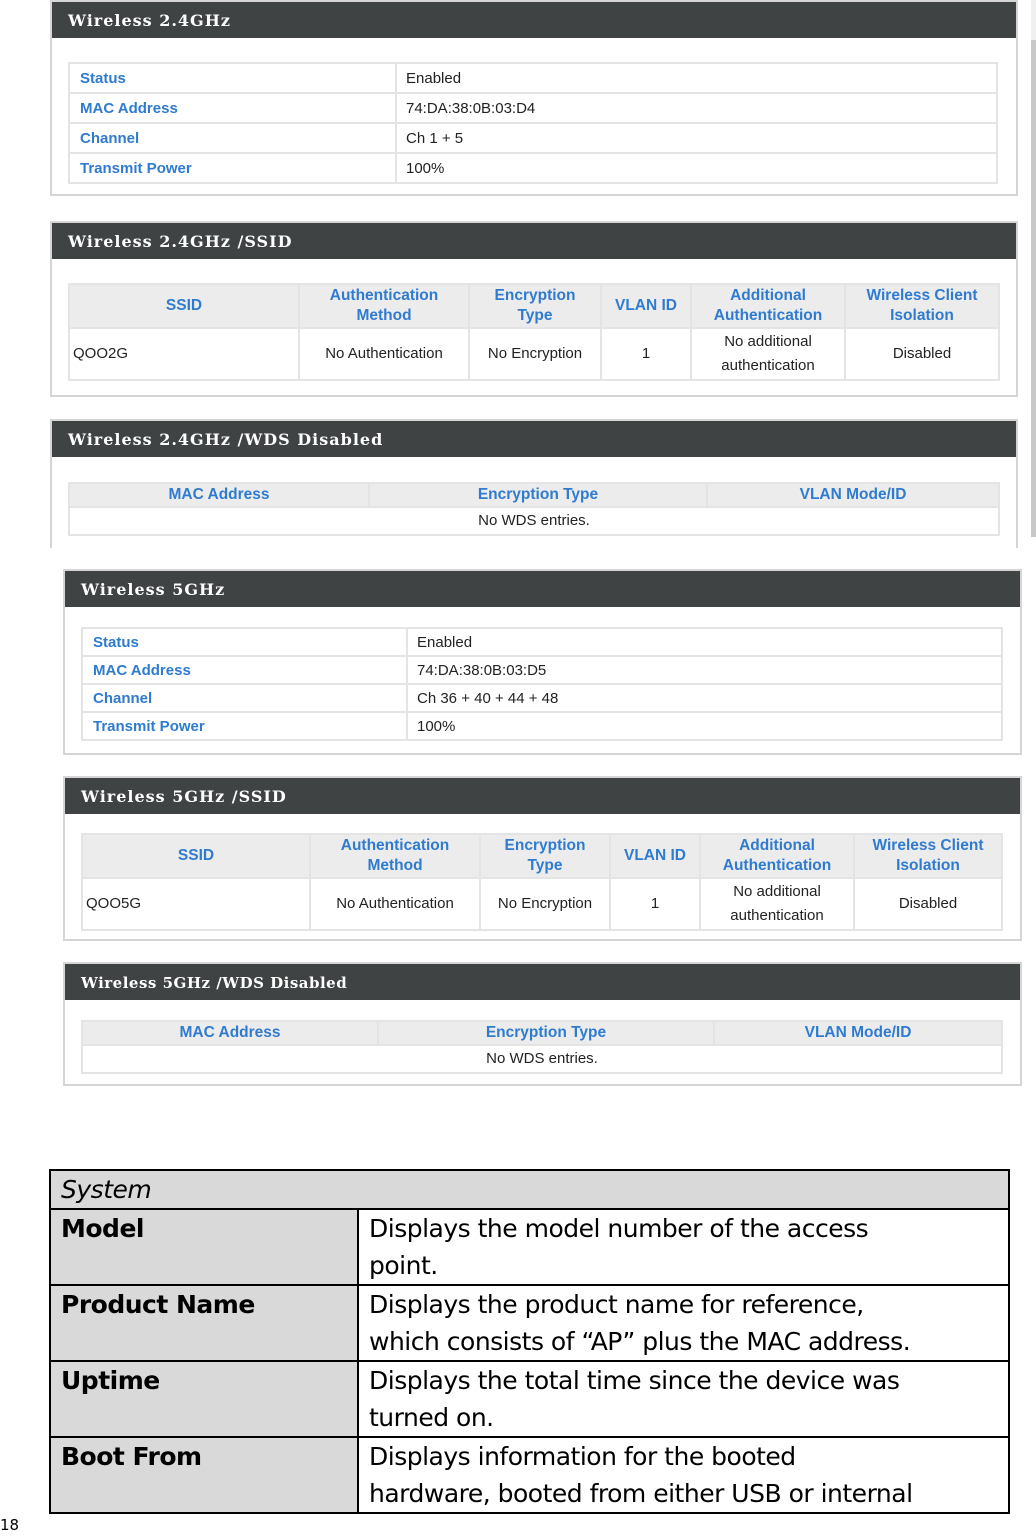 This screenshot has height=1537, width=1036. I want to click on scrollbar-thumb, so click(1033, 288).